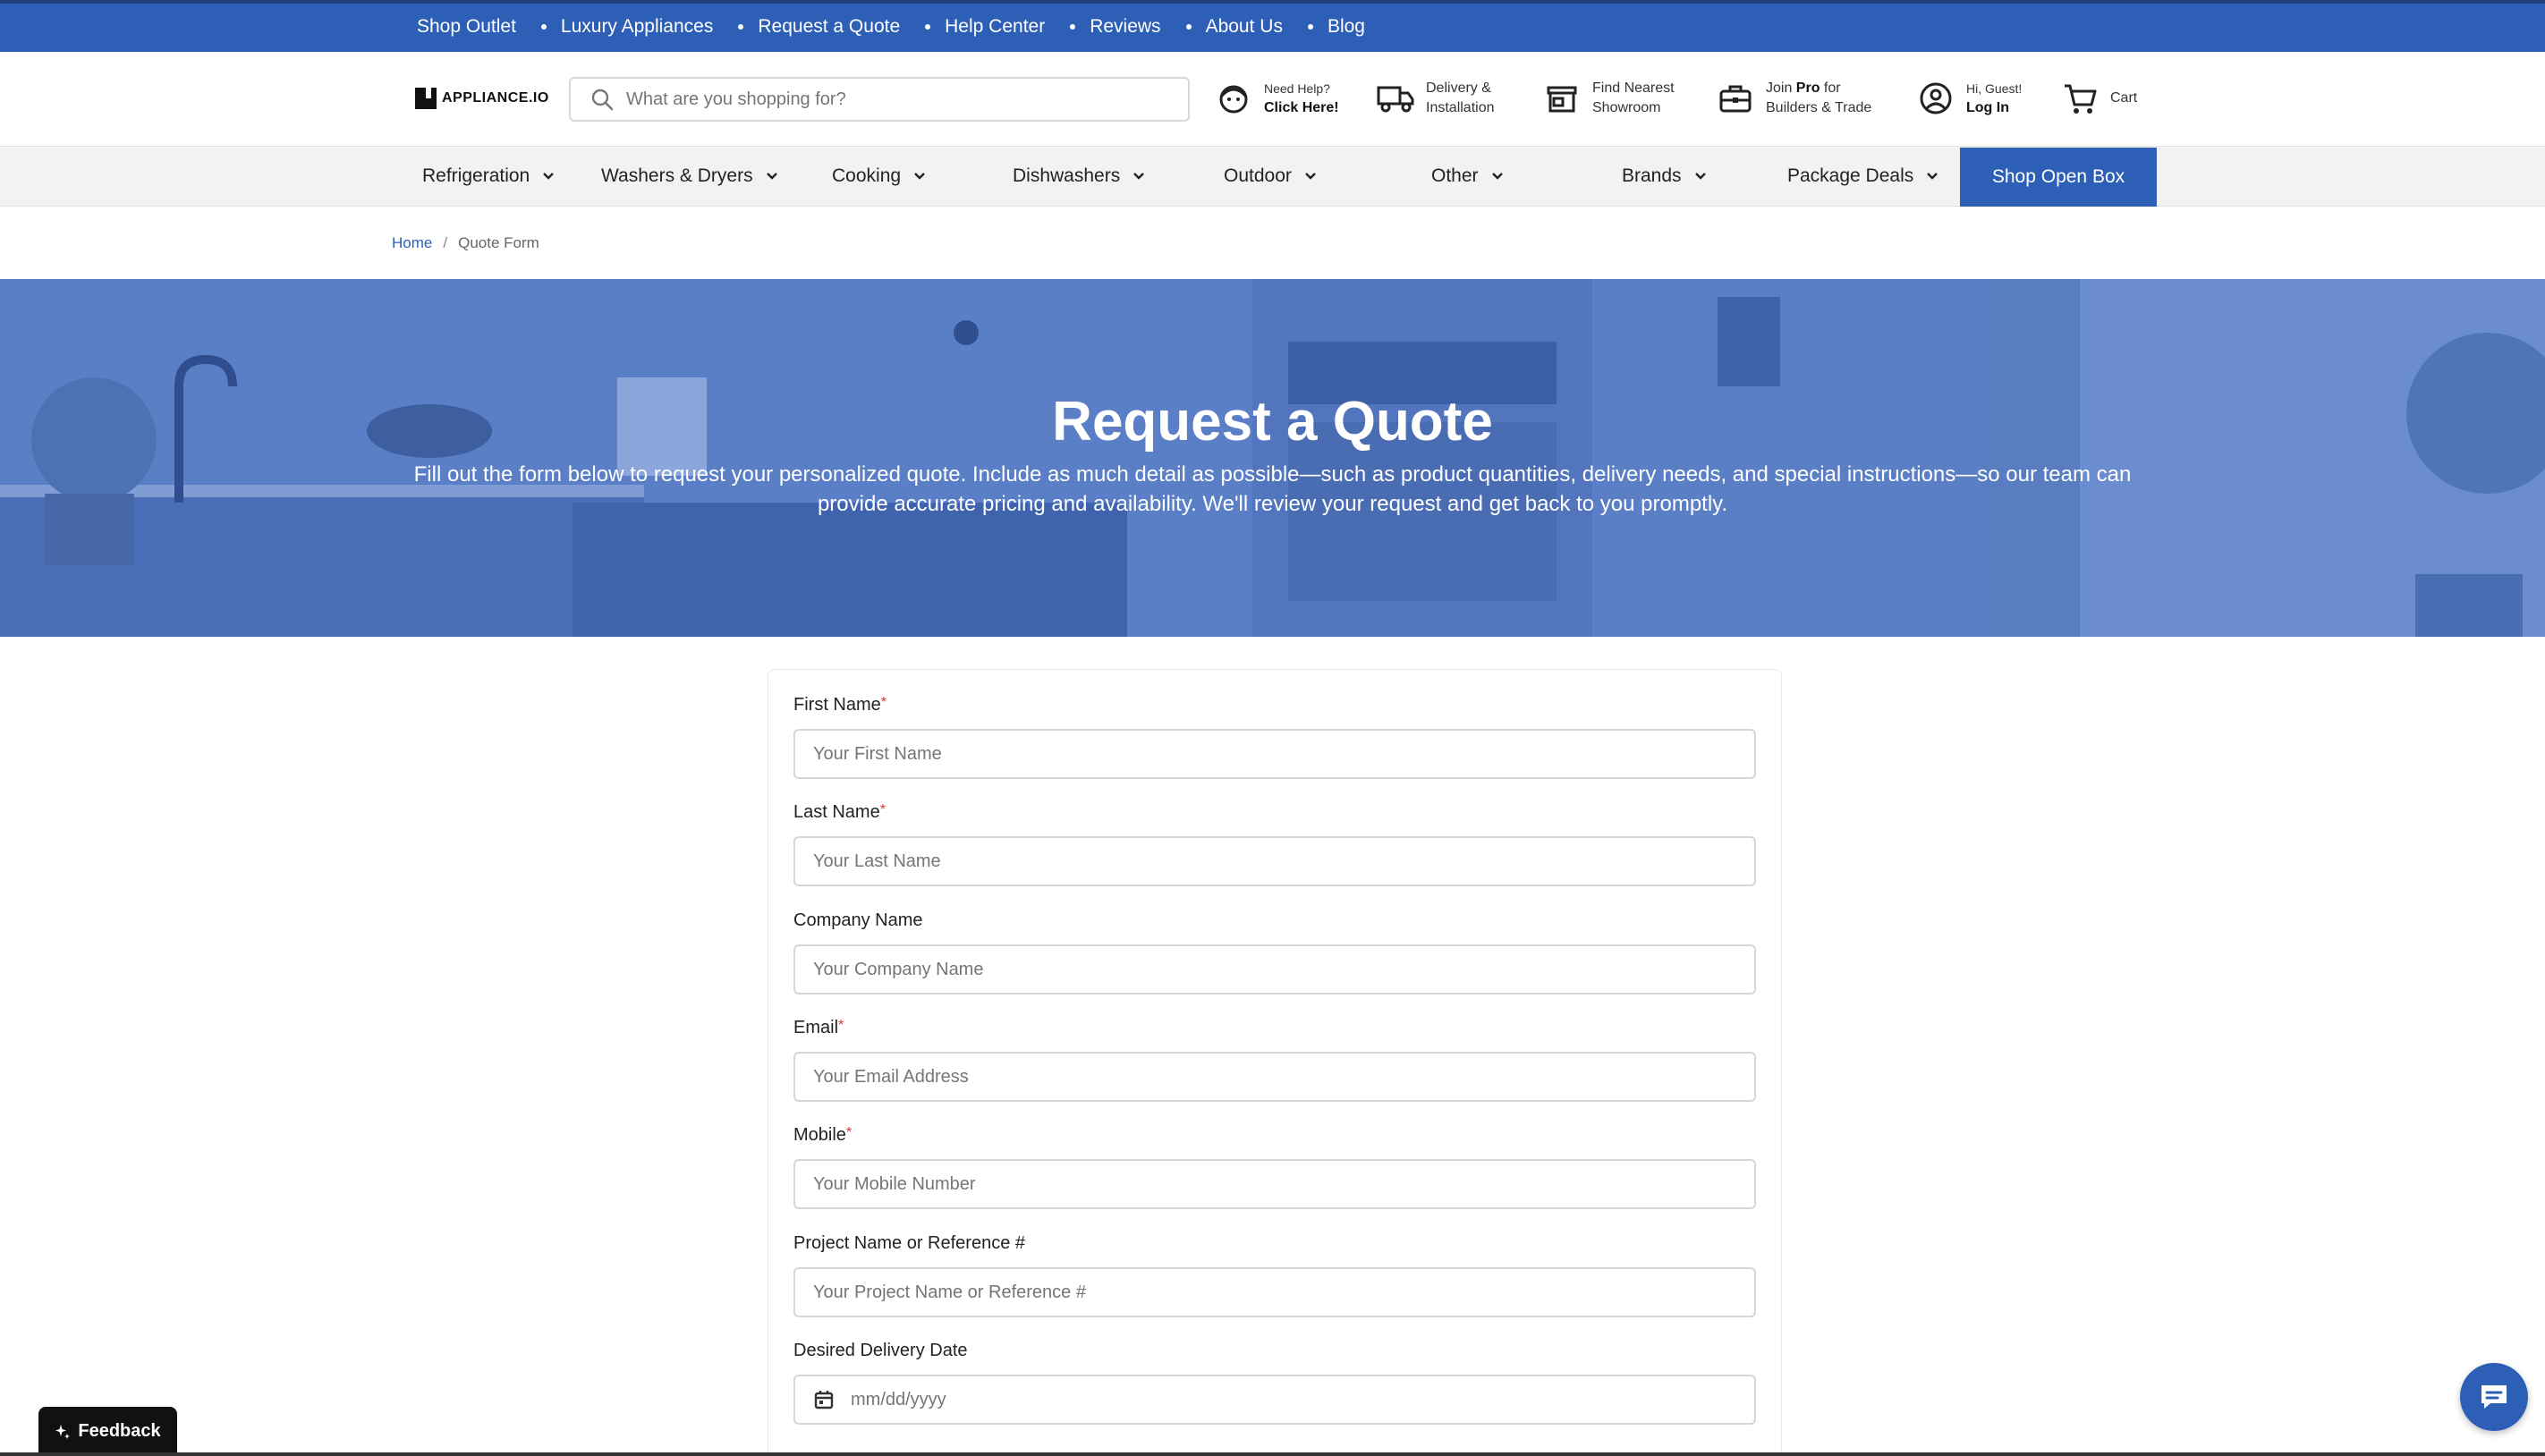 The width and height of the screenshot is (2545, 1456). What do you see at coordinates (879, 176) in the screenshot?
I see `nav-cooking: Cooking` at bounding box center [879, 176].